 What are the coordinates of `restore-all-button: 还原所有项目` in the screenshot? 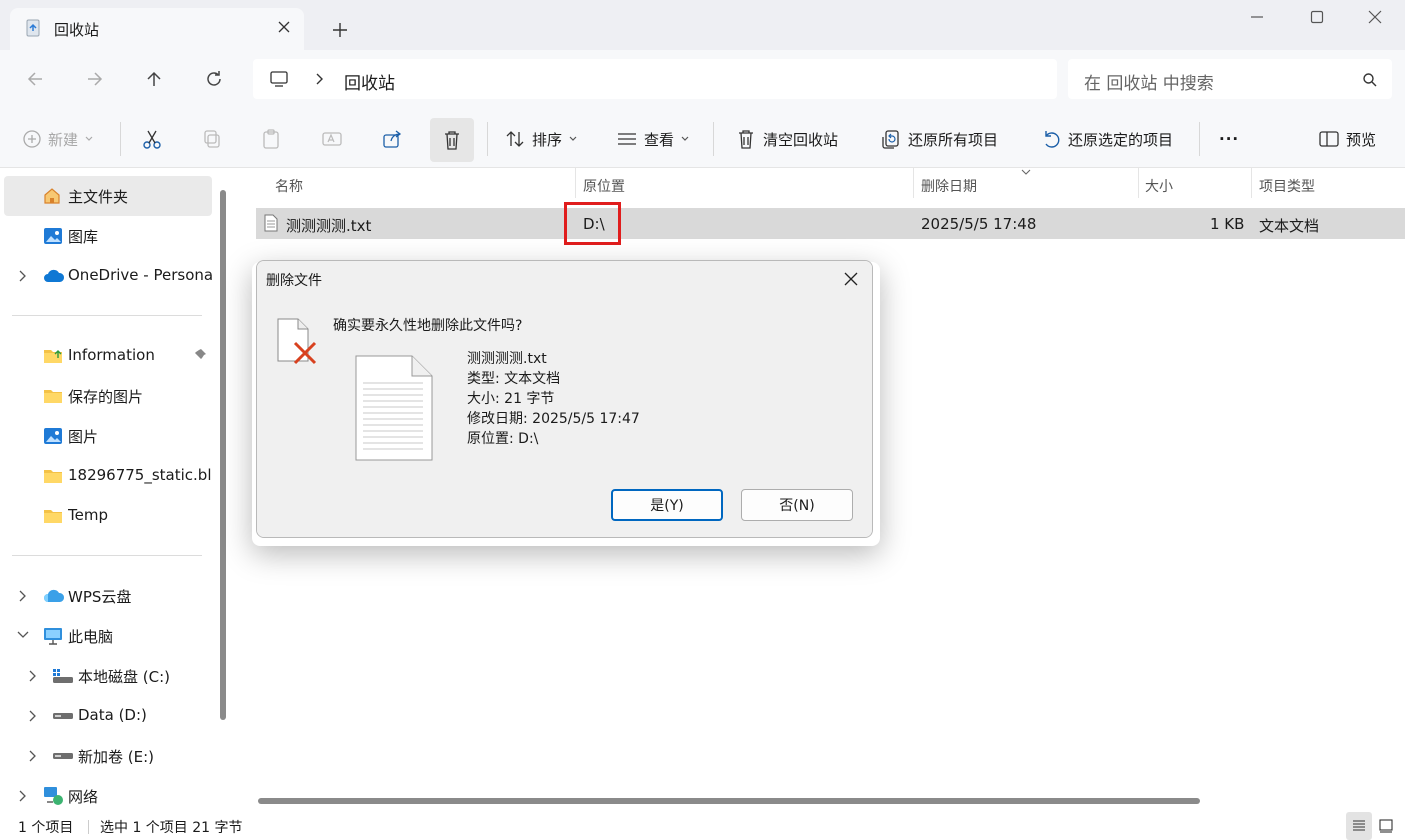 It's located at (939, 139).